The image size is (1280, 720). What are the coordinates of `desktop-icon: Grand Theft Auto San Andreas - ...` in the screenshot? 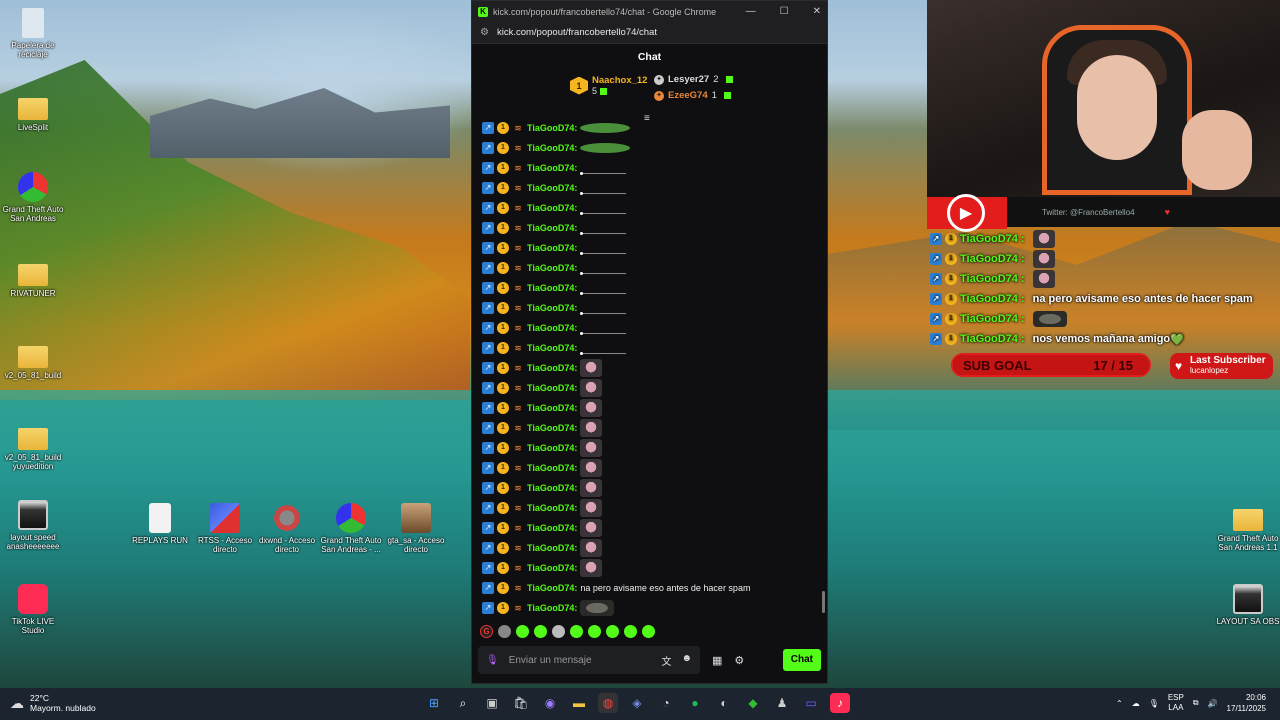 It's located at (351, 528).